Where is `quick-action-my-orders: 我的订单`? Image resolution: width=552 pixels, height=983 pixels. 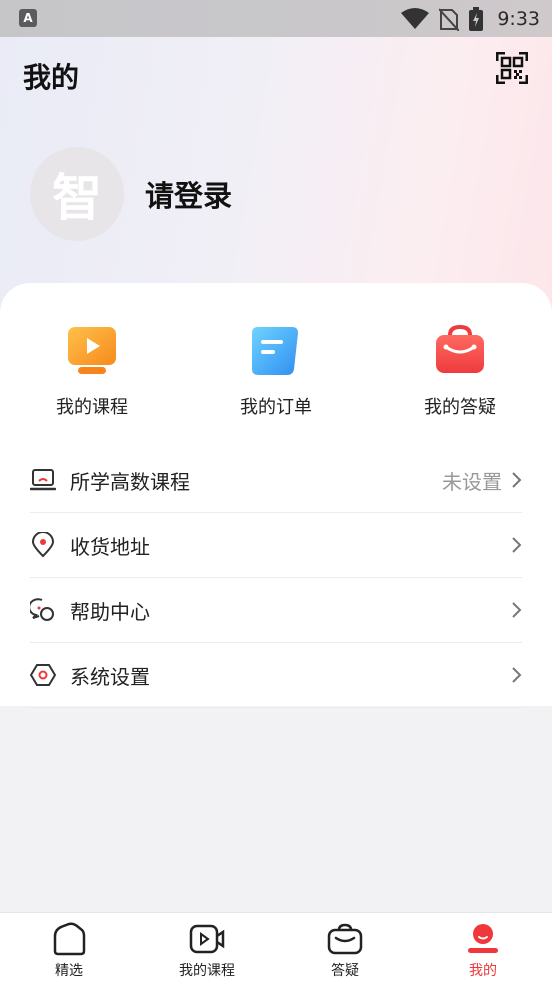 quick-action-my-orders: 我的订单 is located at coordinates (276, 371).